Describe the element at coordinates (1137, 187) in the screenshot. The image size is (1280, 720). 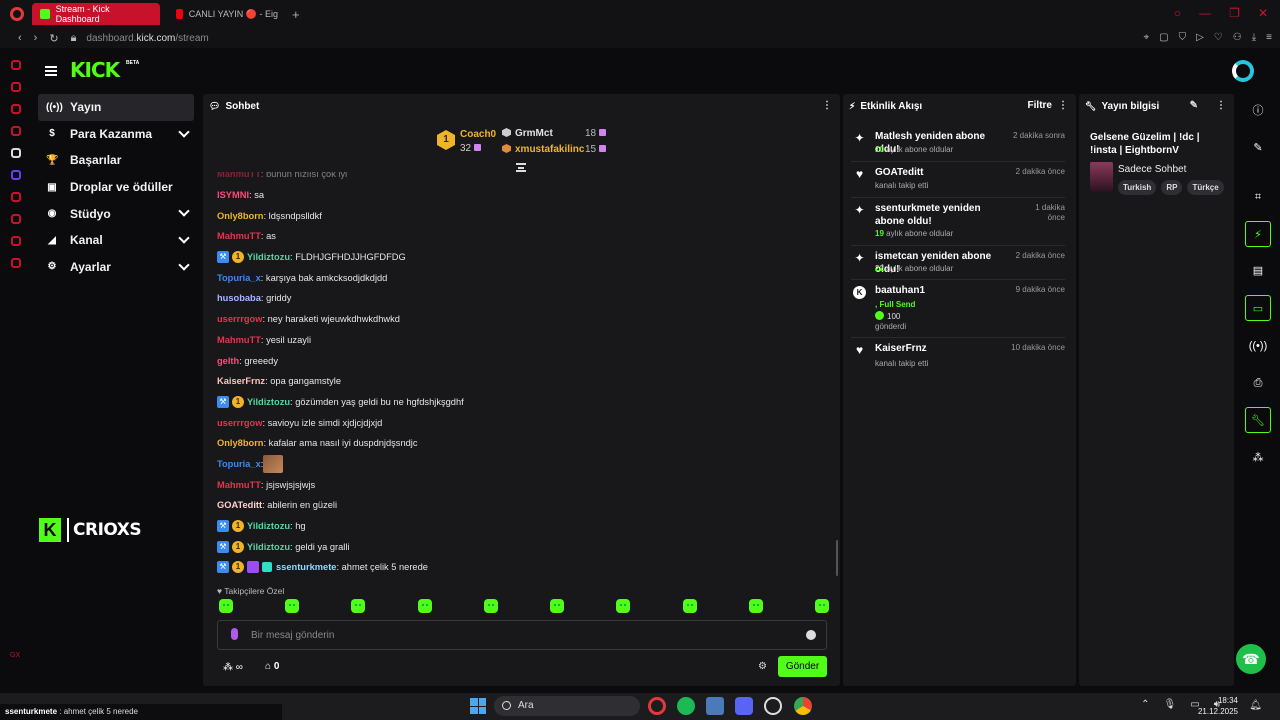
I see `tag: Turkish` at that location.